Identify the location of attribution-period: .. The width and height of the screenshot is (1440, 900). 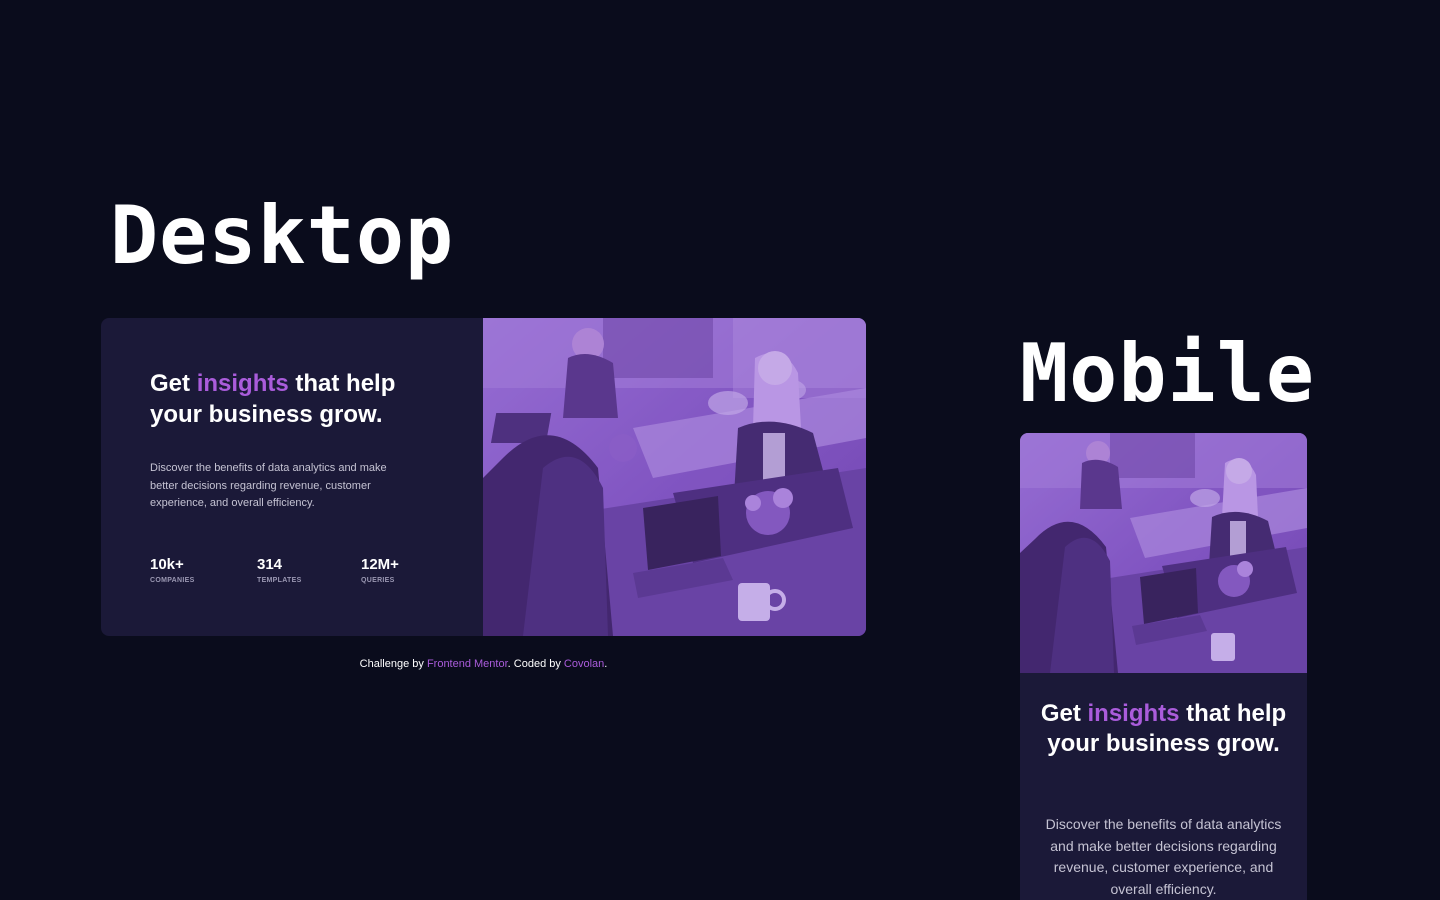
(606, 664).